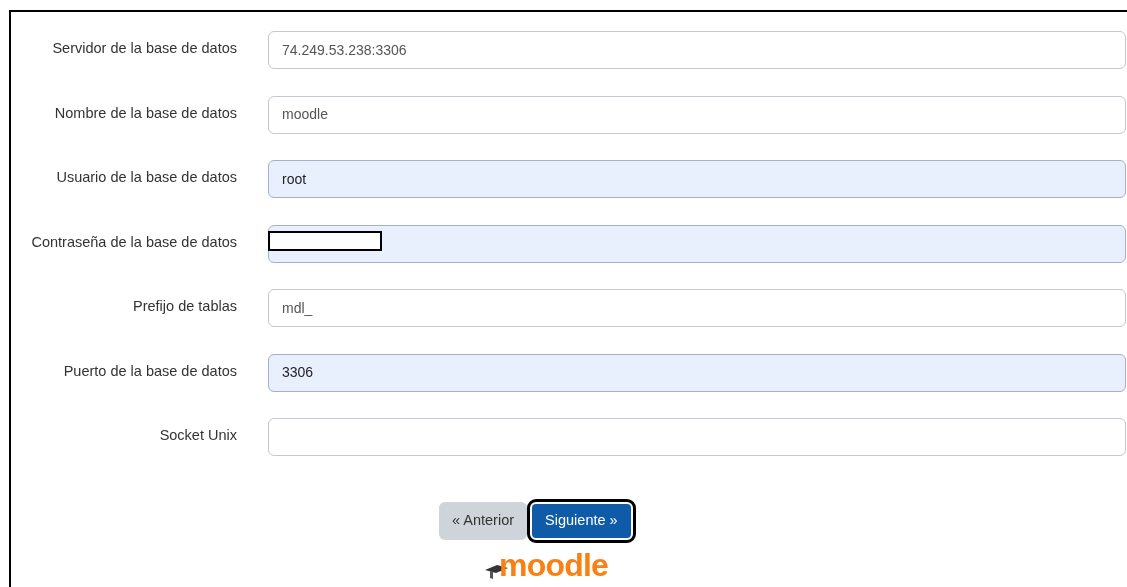 The width and height of the screenshot is (1127, 587). I want to click on previous-button: « Anterior, so click(483, 521).